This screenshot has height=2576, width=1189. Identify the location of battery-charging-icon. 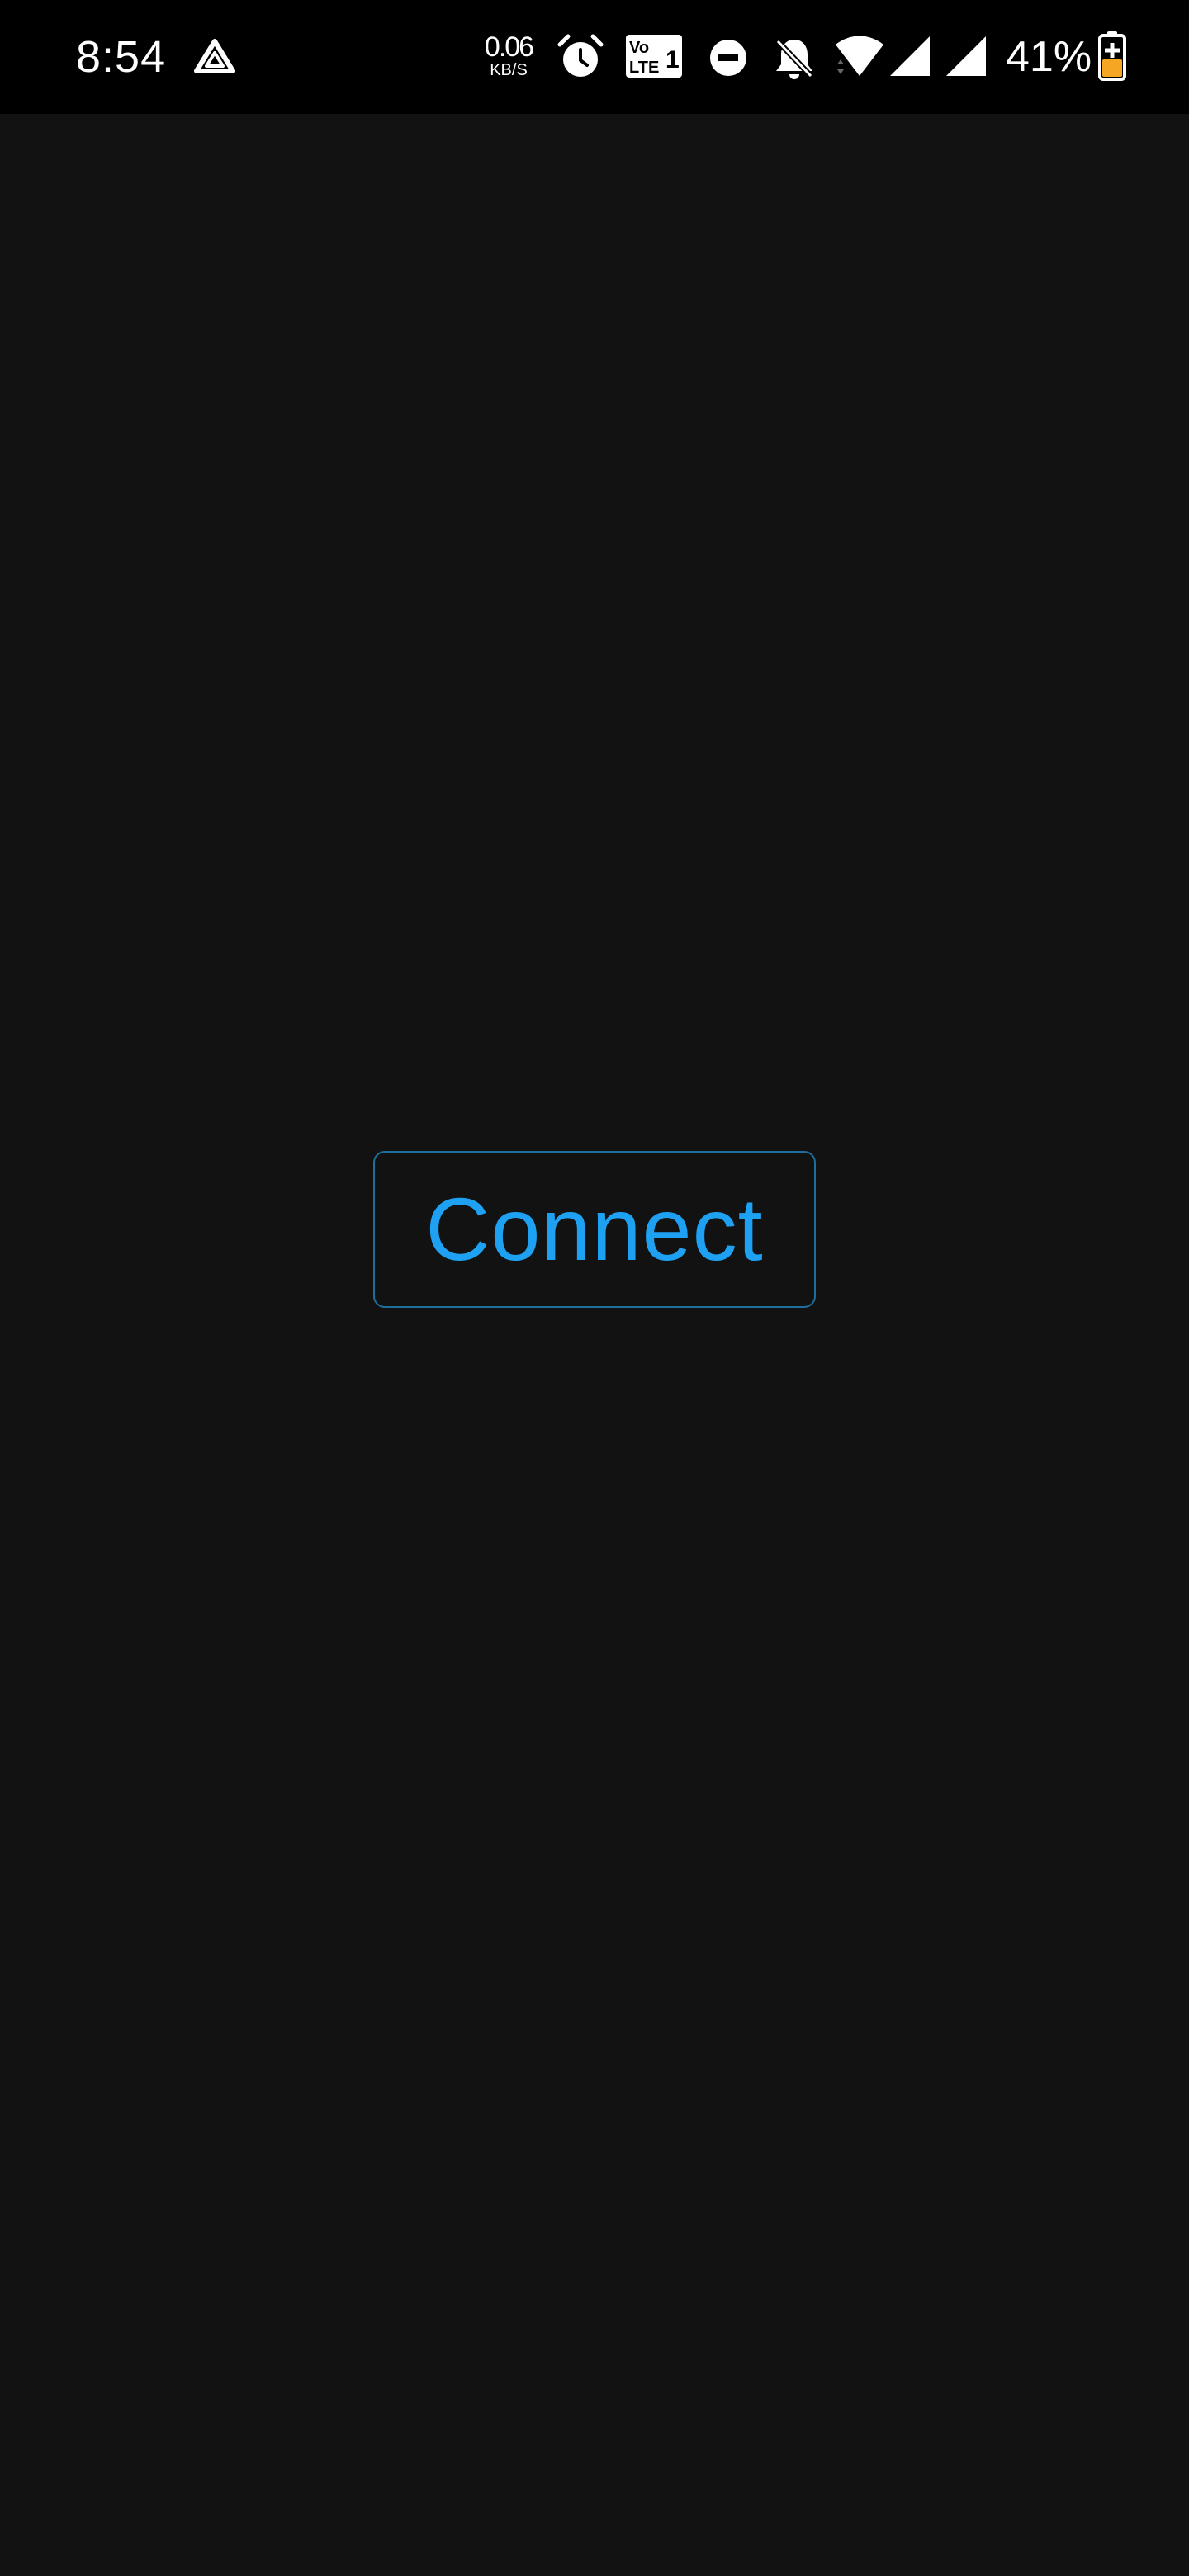
(1112, 56).